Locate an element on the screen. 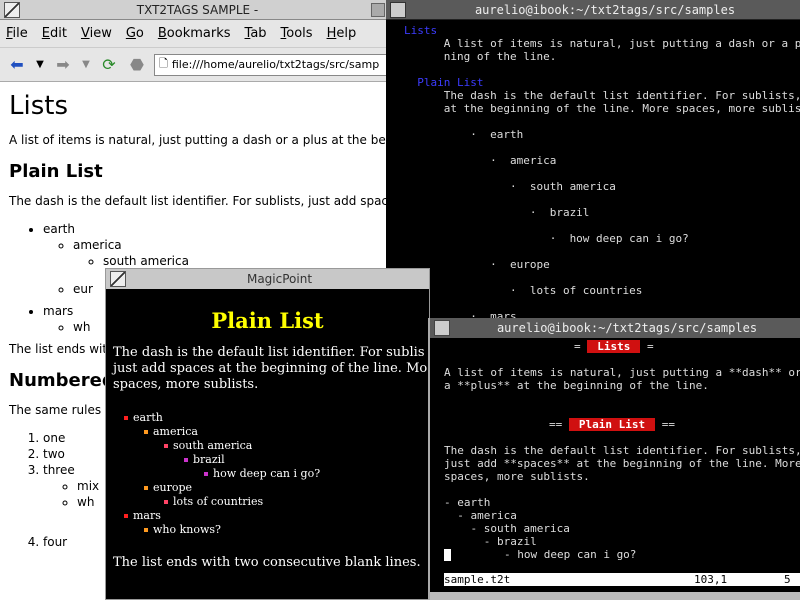  menu-edit: Edit is located at coordinates (54, 33).